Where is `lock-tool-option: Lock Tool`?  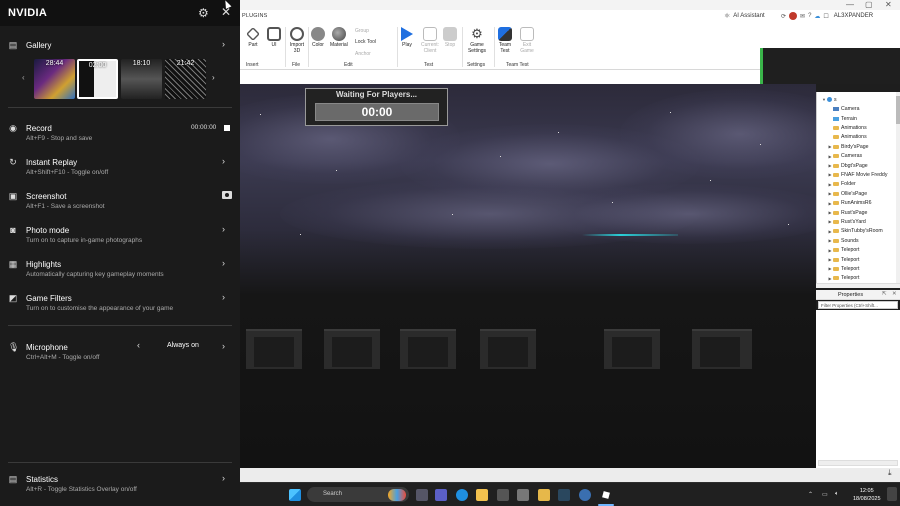
lock-tool-option: Lock Tool is located at coordinates (365, 42).